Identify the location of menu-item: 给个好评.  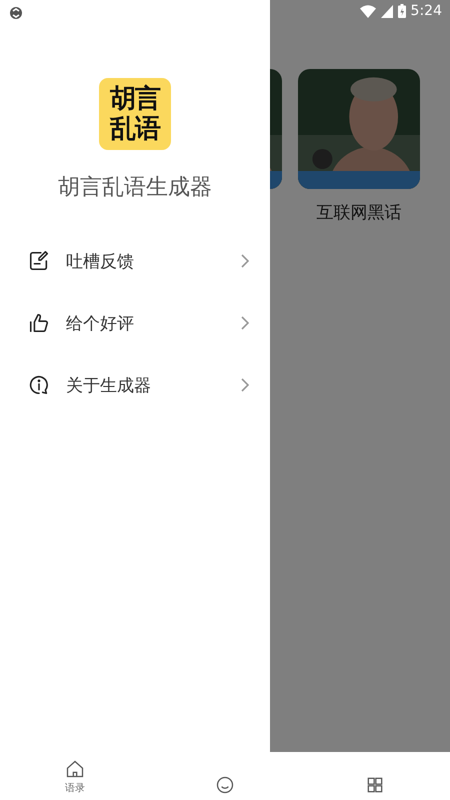
(135, 323).